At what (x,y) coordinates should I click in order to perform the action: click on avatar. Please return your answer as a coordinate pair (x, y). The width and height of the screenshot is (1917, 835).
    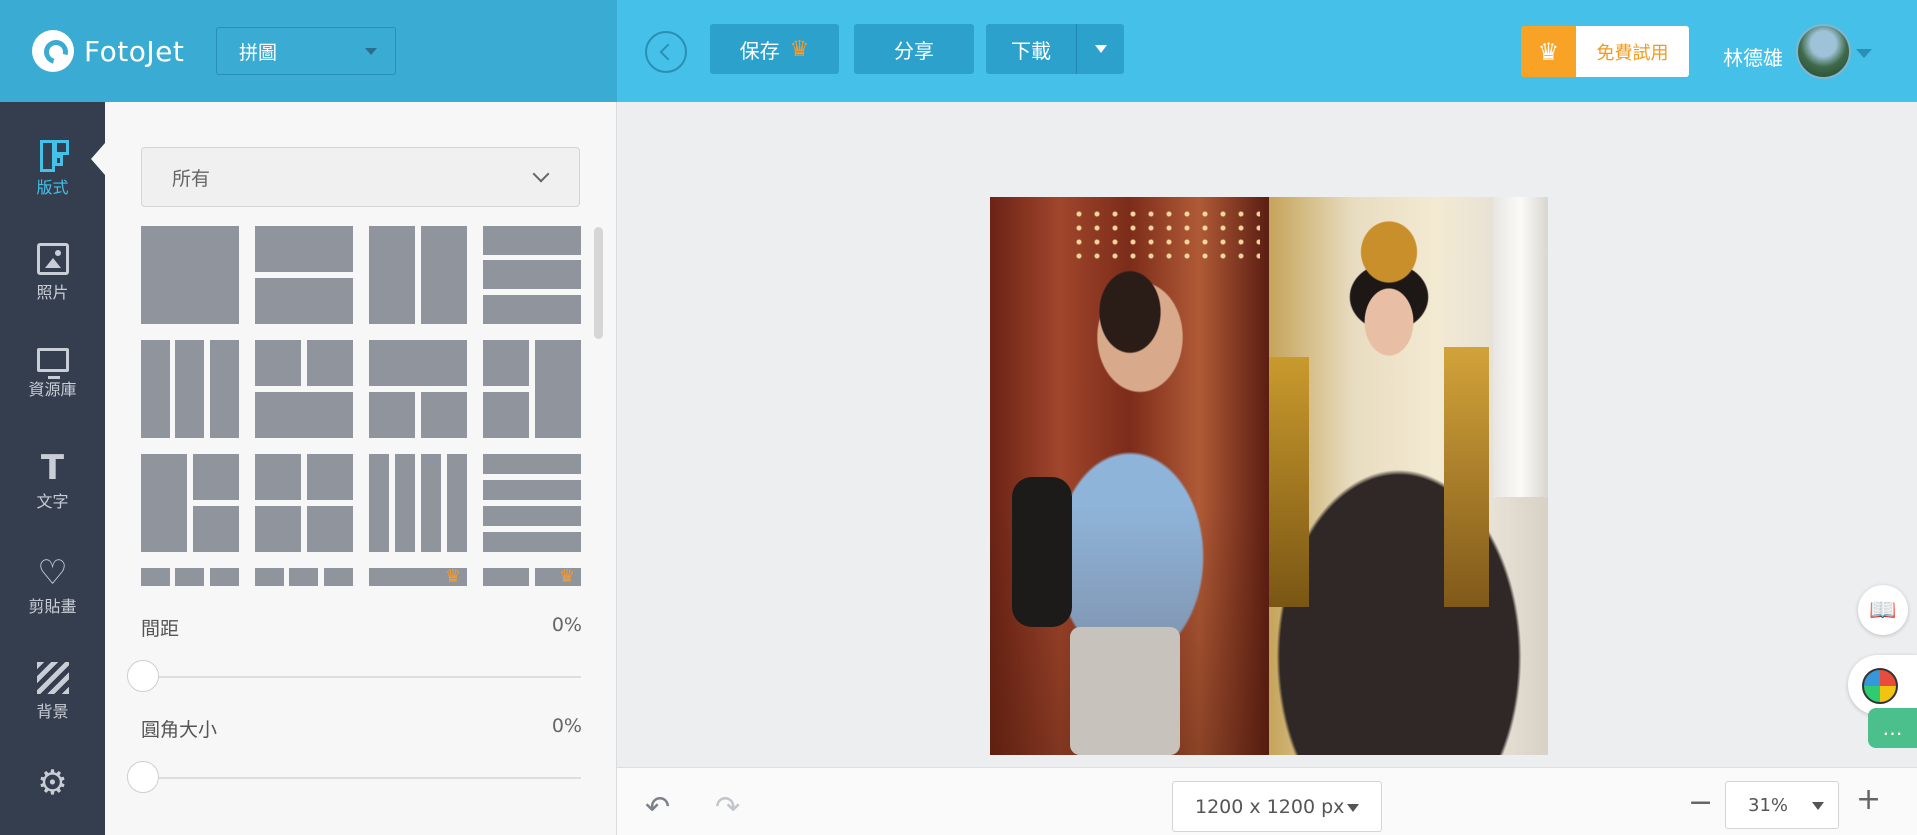
    Looking at the image, I should click on (1823, 51).